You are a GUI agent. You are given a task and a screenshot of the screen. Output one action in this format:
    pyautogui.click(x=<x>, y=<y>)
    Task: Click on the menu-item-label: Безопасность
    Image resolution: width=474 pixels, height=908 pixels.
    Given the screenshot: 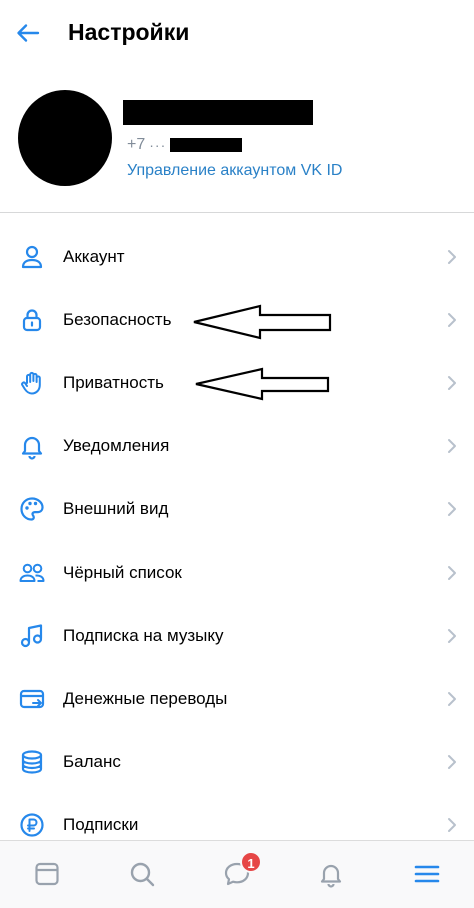 What is the action you would take?
    pyautogui.click(x=117, y=319)
    